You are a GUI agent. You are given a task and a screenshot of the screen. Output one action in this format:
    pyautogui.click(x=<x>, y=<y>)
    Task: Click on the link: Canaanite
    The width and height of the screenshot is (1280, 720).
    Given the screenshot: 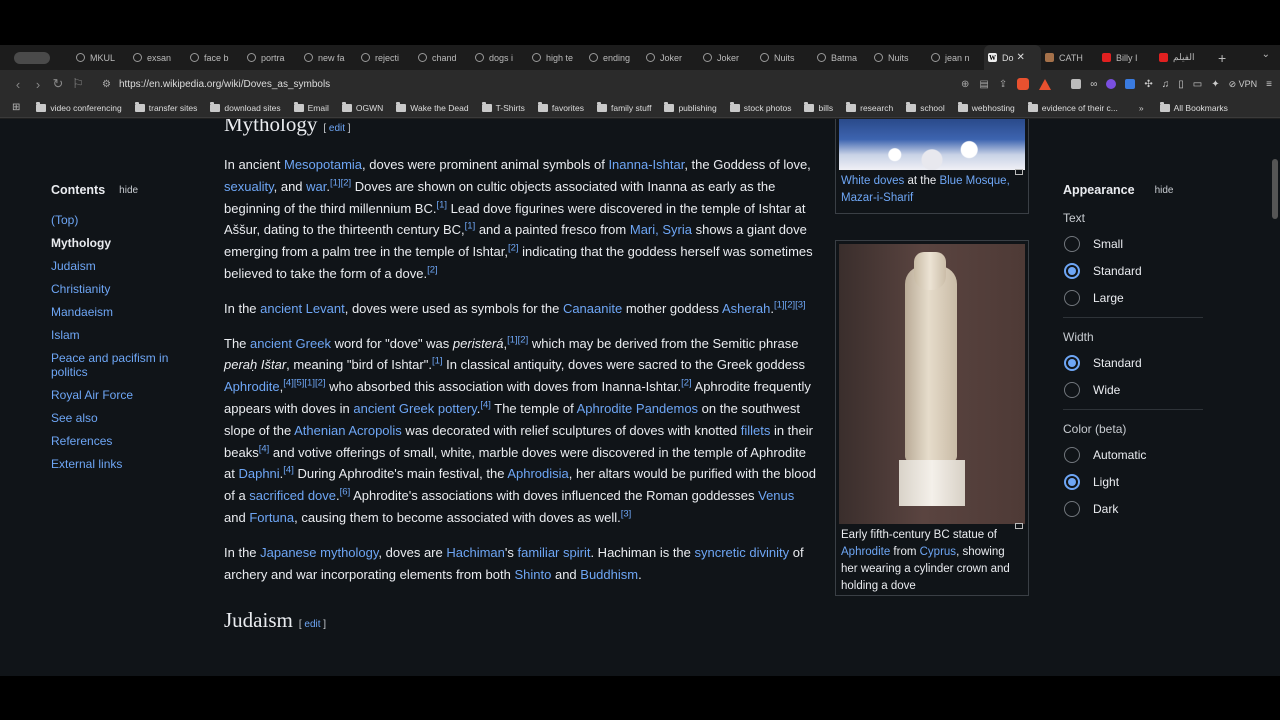 What is the action you would take?
    pyautogui.click(x=592, y=308)
    